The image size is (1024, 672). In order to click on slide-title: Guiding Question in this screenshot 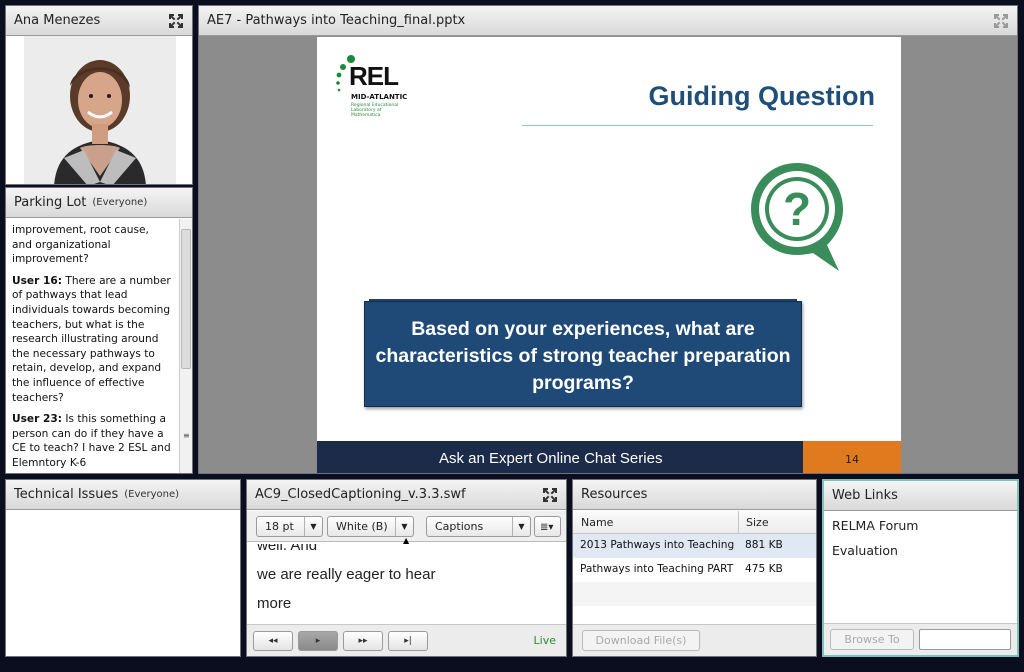, I will do `click(761, 96)`.